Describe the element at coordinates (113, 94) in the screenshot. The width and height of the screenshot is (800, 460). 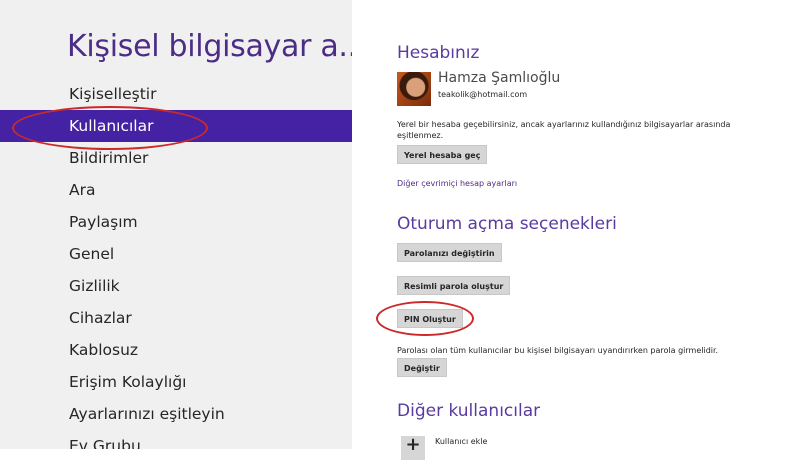
I see `nav-item-label: Kişiselleştir` at that location.